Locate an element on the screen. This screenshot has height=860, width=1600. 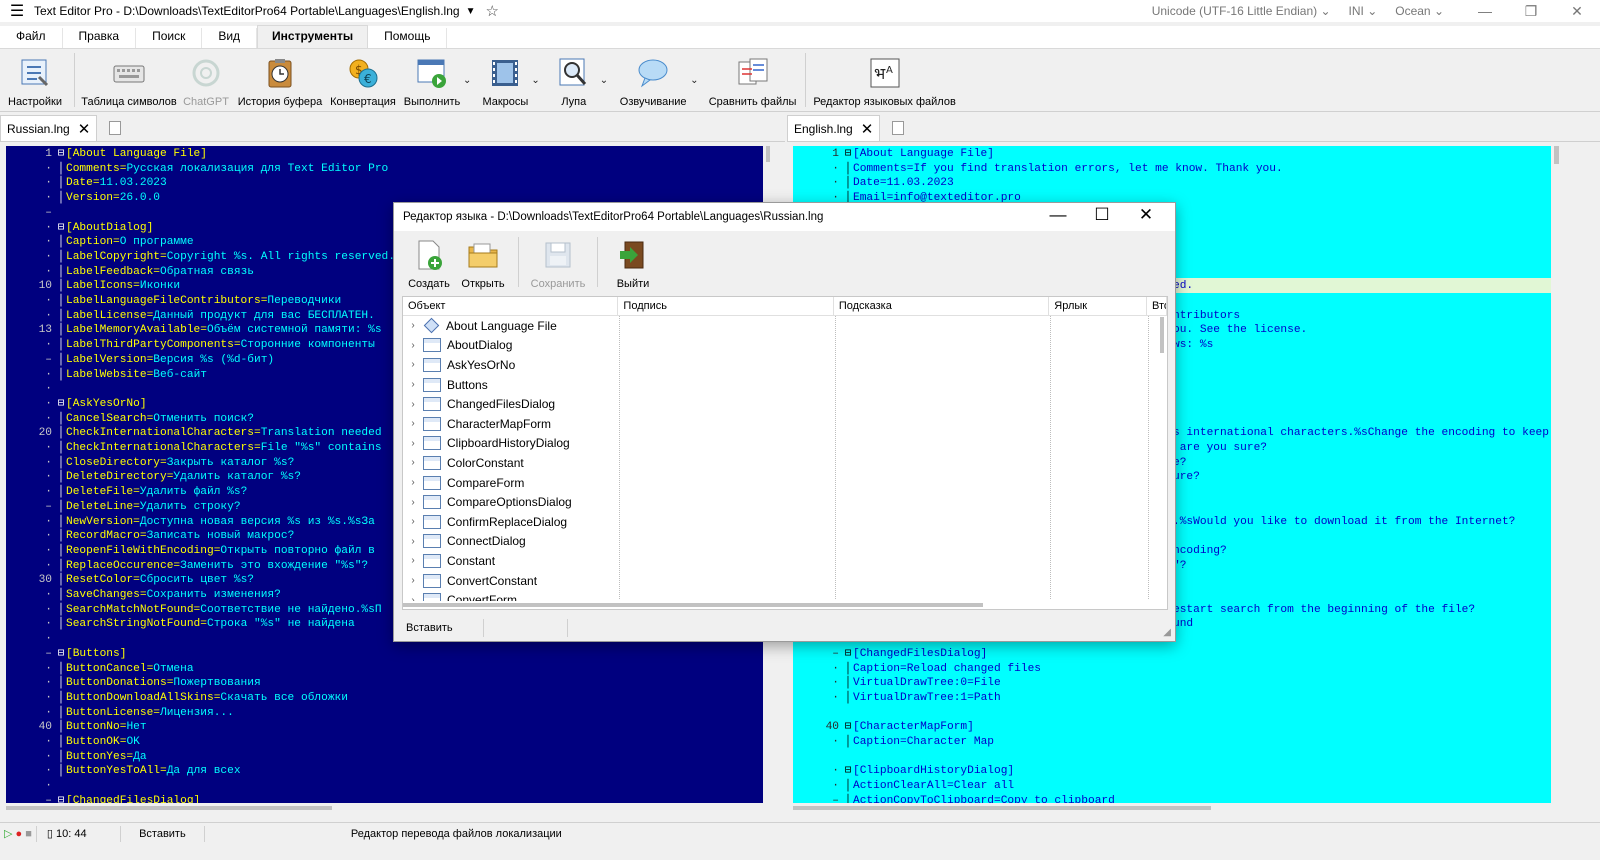
tree-item: › CompareOptionsDialog is located at coordinates (487, 502).